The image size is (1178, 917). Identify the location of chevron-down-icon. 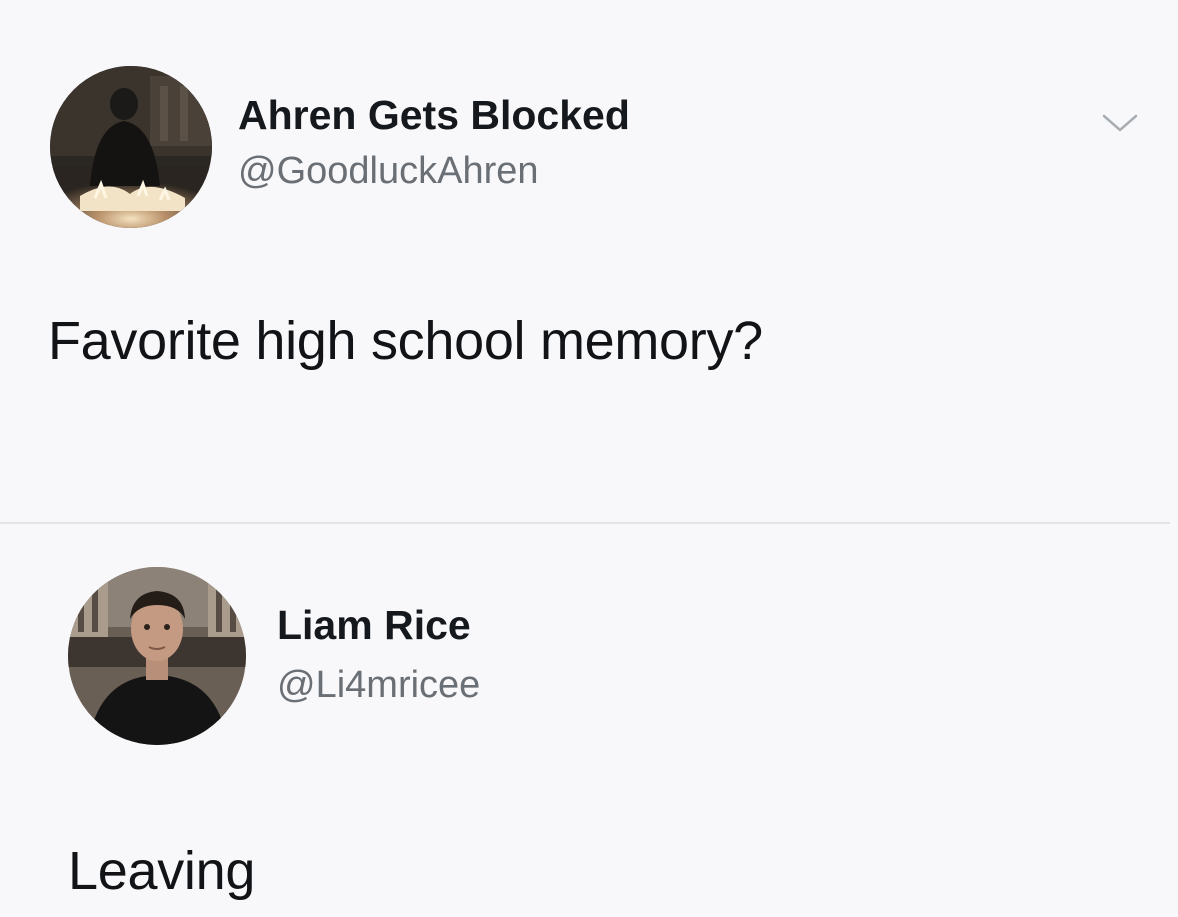
(1120, 122).